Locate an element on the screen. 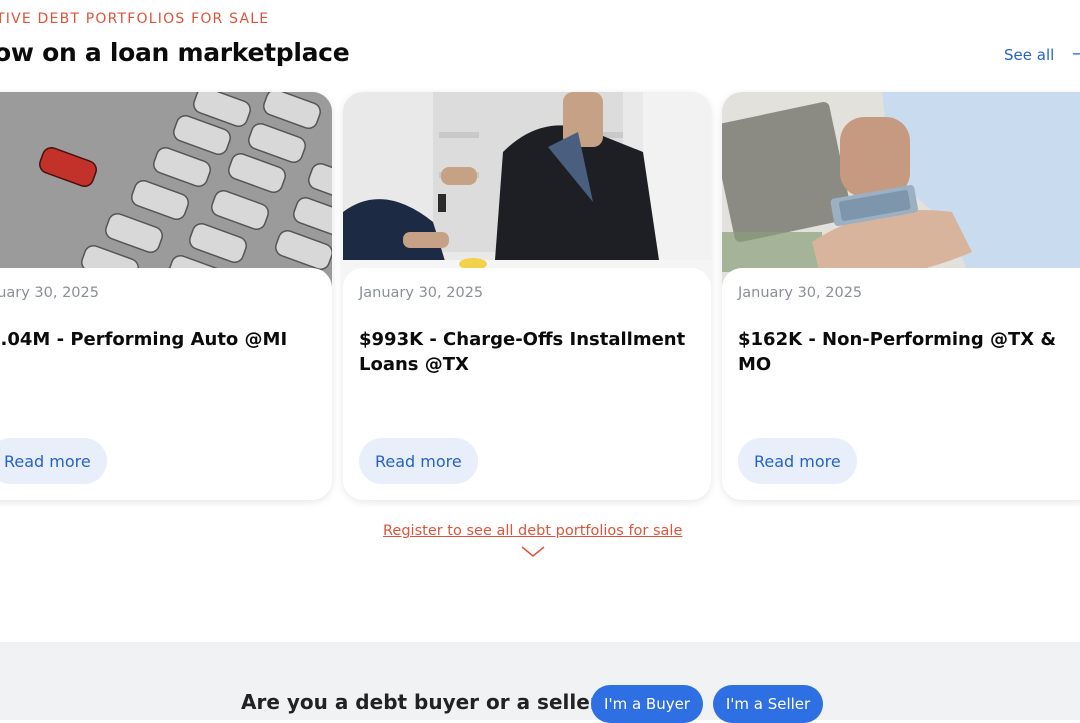  card-date: nuary 30, 2025 is located at coordinates (49, 293).